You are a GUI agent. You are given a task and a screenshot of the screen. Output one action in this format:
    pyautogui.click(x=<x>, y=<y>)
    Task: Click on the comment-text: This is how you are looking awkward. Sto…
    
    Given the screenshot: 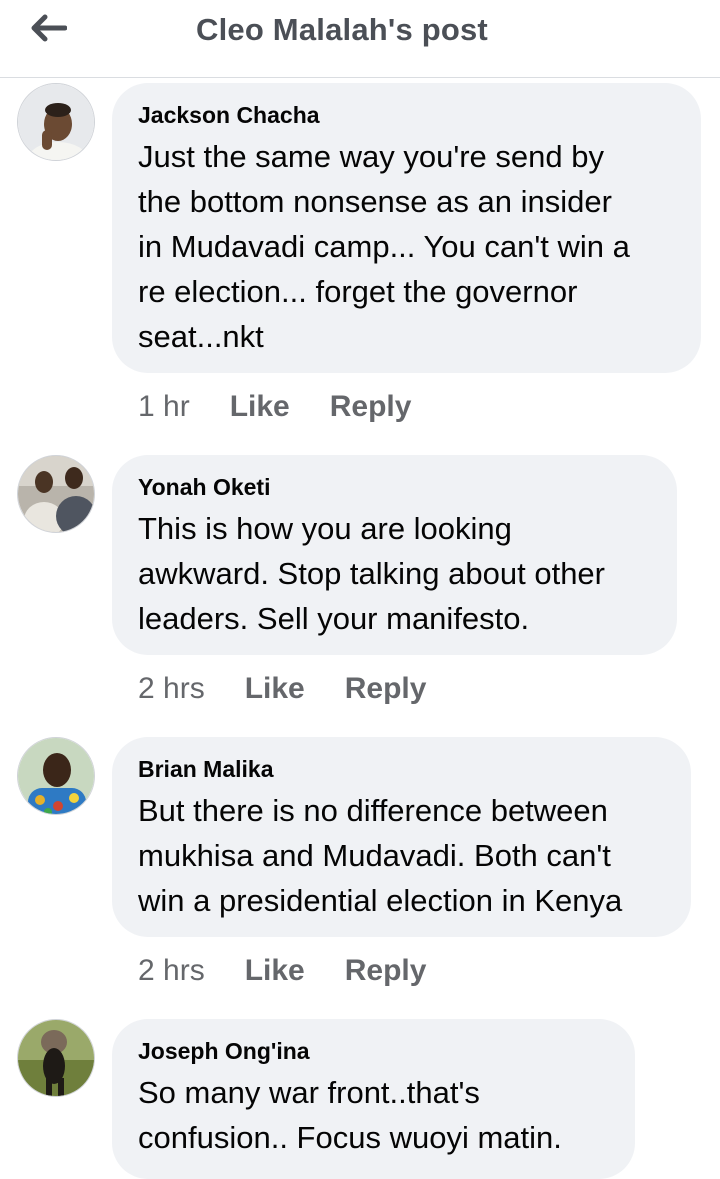 What is the action you would take?
    pyautogui.click(x=371, y=573)
    